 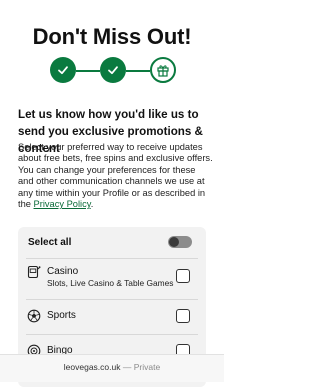 I want to click on privacy-policy-link: Privacy Policy, so click(x=62, y=204).